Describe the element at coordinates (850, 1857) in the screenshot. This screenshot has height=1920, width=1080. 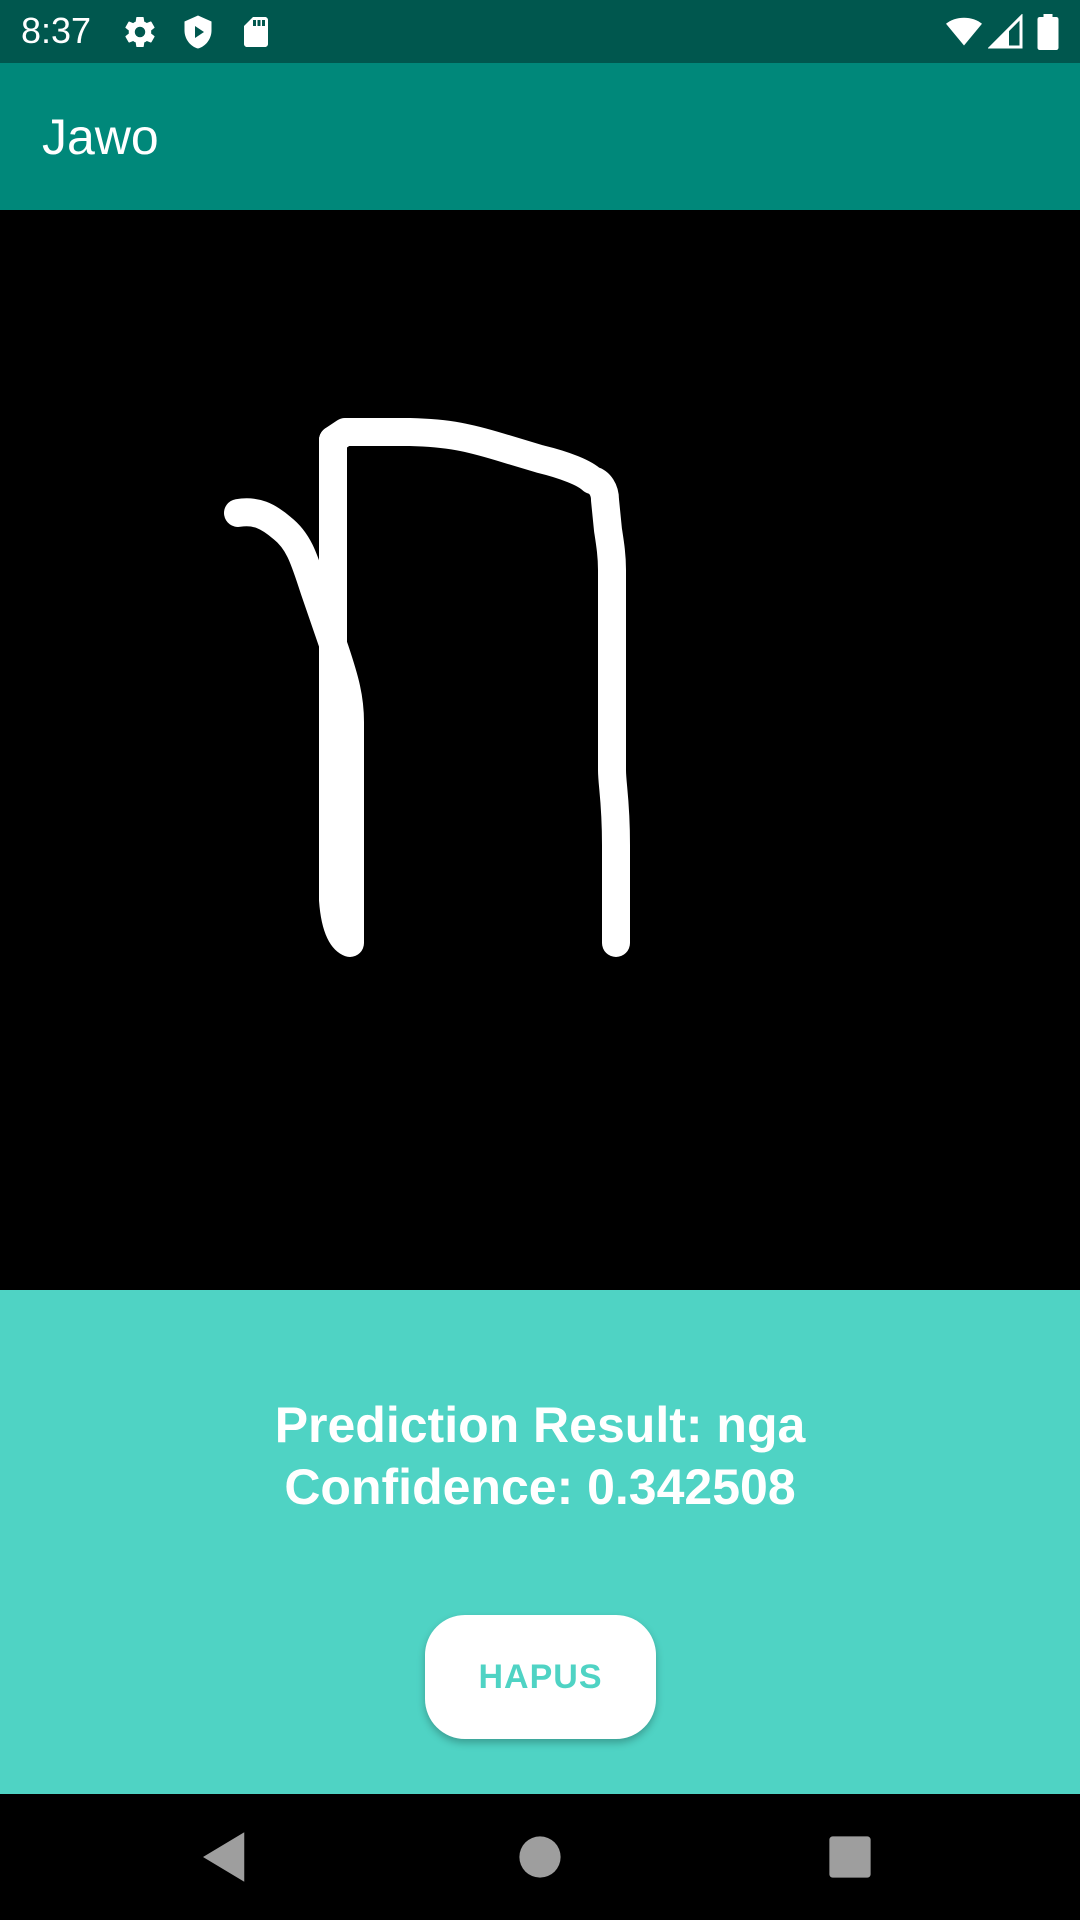
I see `recents-icon` at that location.